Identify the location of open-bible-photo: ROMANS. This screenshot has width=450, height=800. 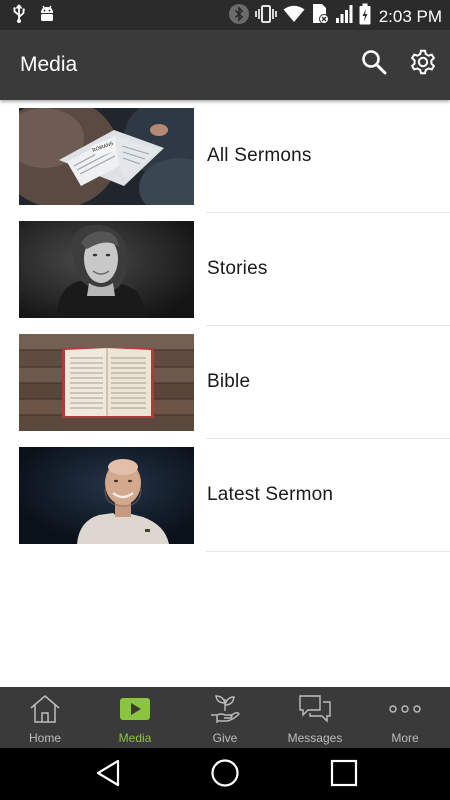
(106, 156).